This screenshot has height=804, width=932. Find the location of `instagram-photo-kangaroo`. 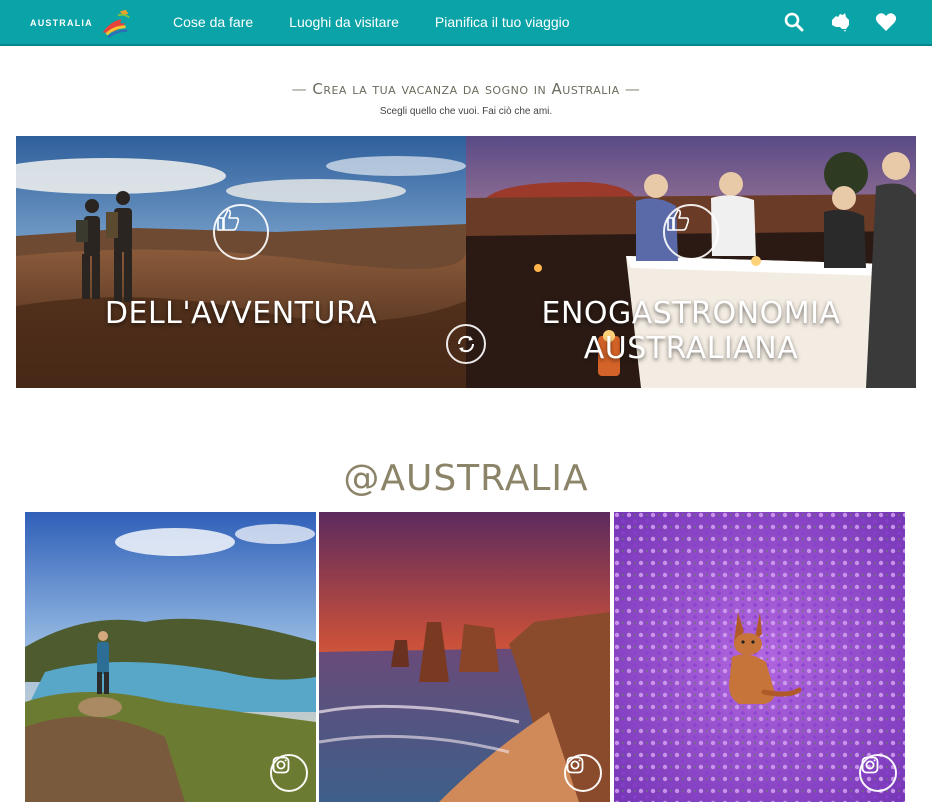

instagram-photo-kangaroo is located at coordinates (759, 657).